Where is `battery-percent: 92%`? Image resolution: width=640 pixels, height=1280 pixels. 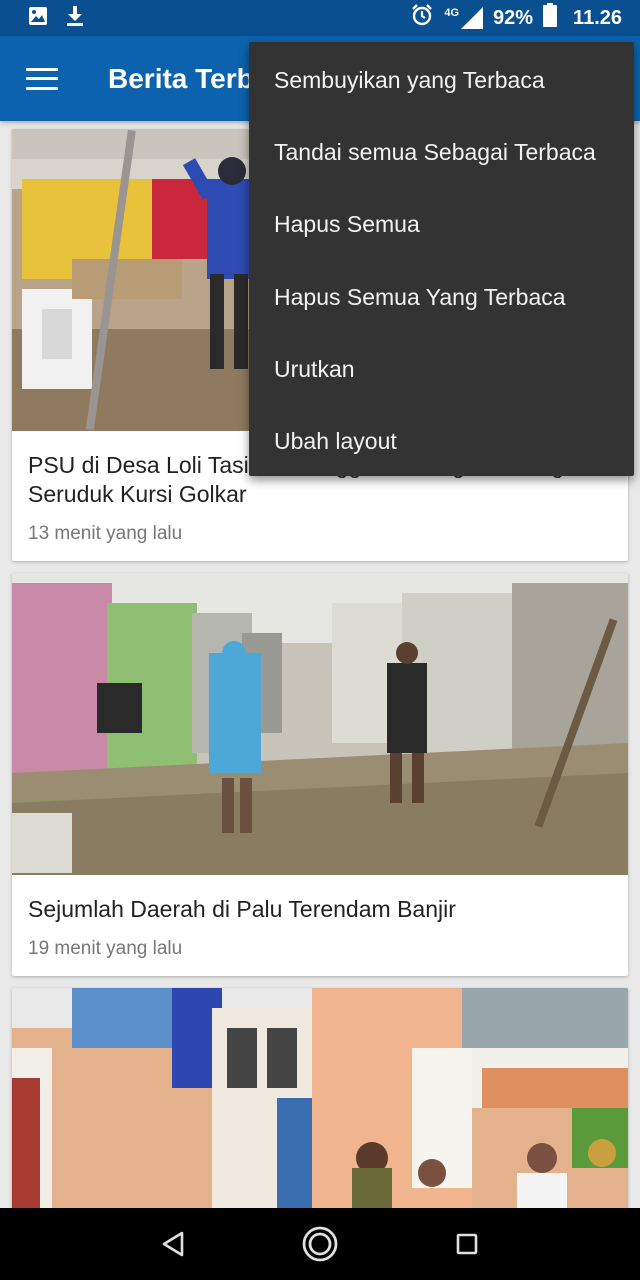 battery-percent: 92% is located at coordinates (513, 17).